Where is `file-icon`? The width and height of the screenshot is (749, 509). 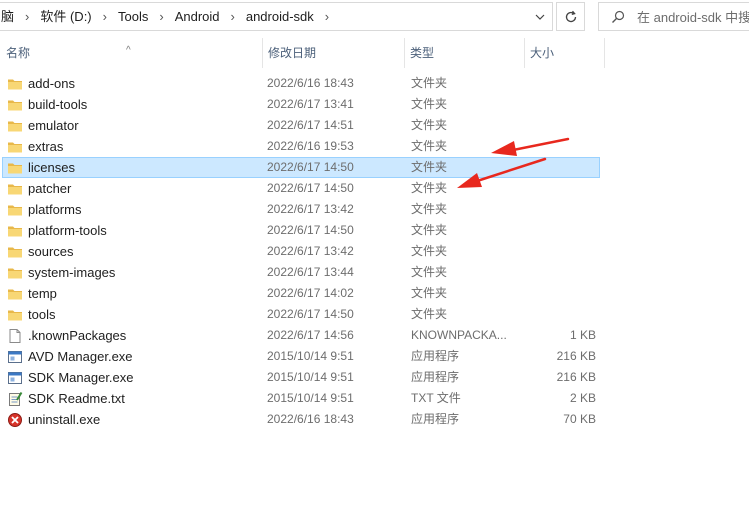 file-icon is located at coordinates (15, 336).